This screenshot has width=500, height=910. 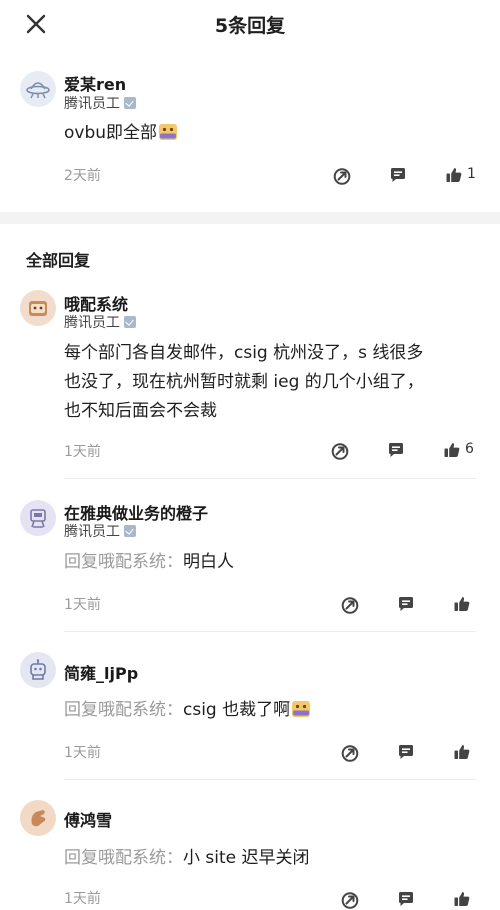 I want to click on ufo-avatar-icon, so click(x=38, y=90).